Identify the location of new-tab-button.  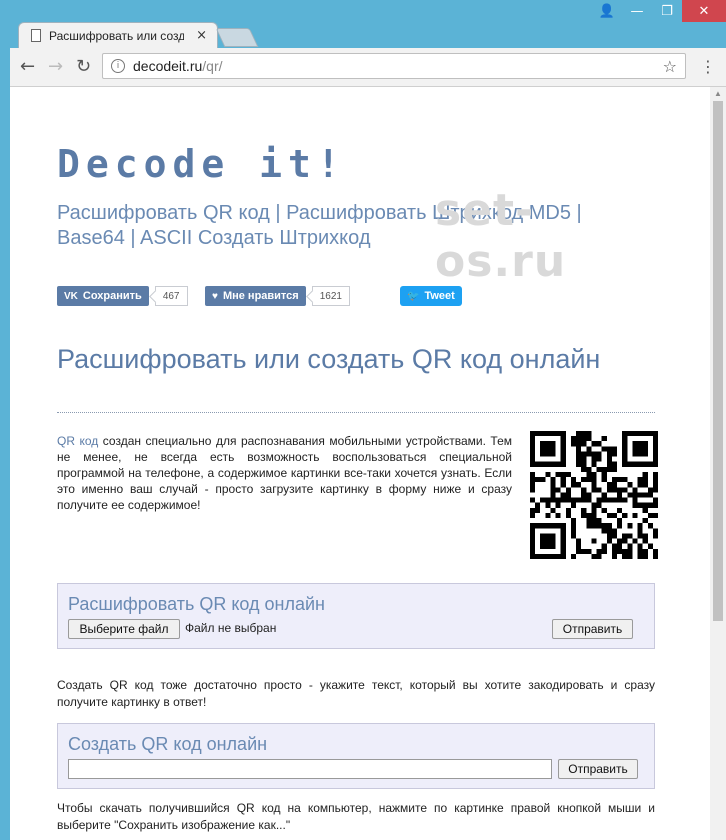
(237, 37).